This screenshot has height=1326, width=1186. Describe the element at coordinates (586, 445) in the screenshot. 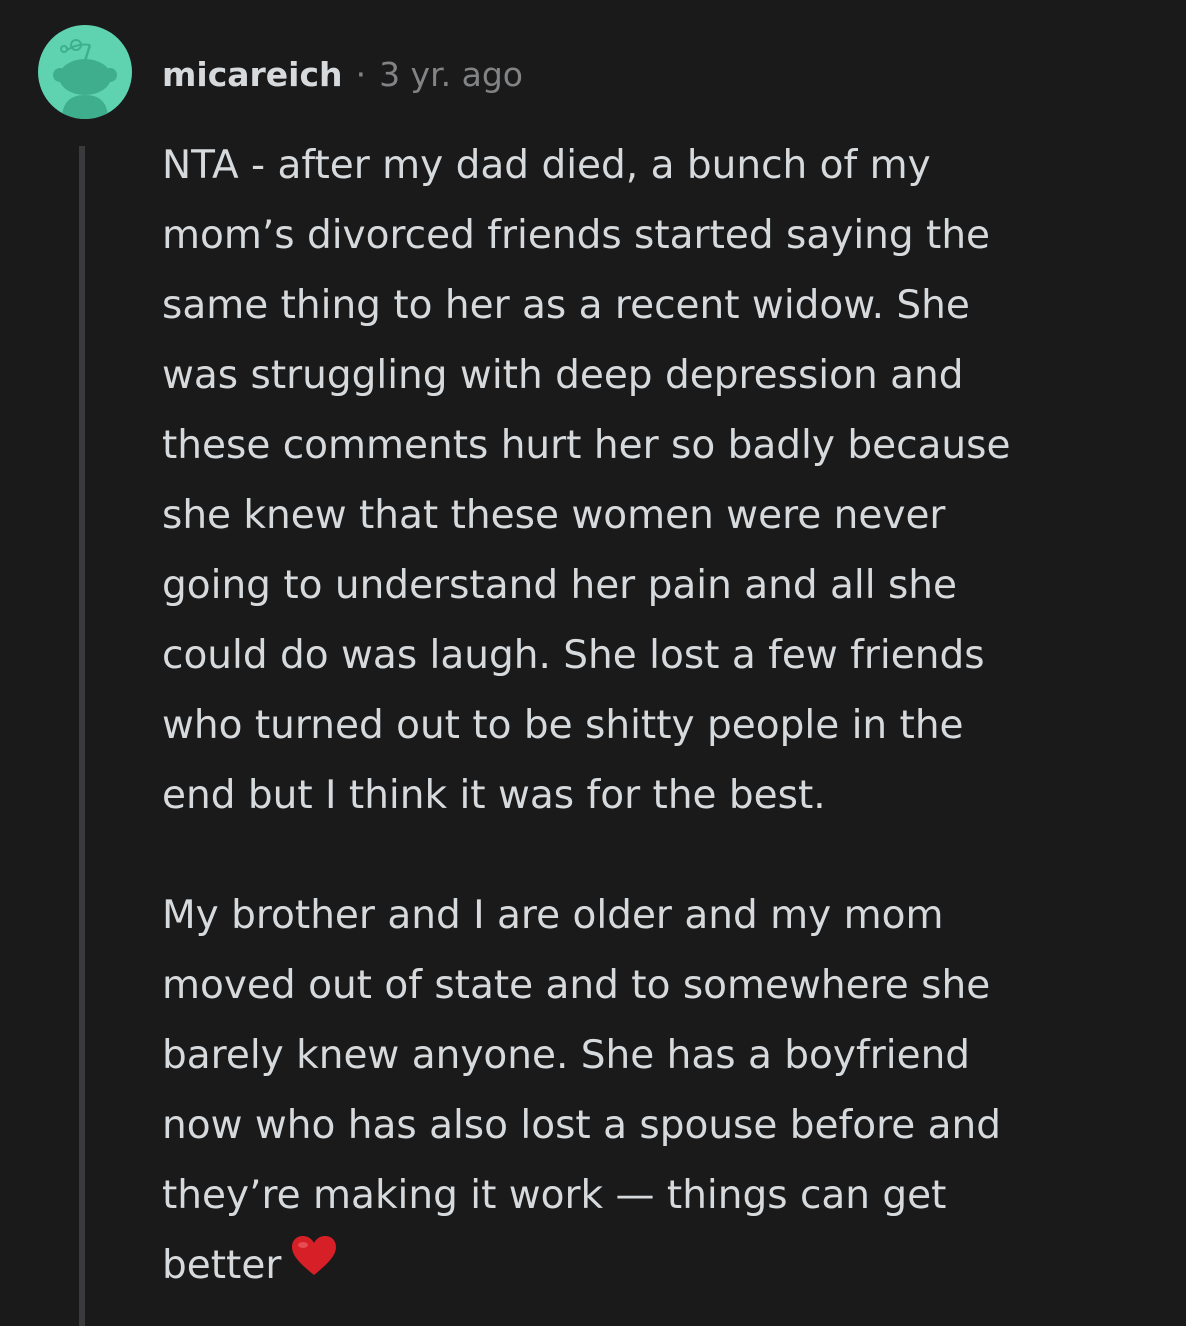

I see `text-line: these comments hurt her so badly because` at that location.